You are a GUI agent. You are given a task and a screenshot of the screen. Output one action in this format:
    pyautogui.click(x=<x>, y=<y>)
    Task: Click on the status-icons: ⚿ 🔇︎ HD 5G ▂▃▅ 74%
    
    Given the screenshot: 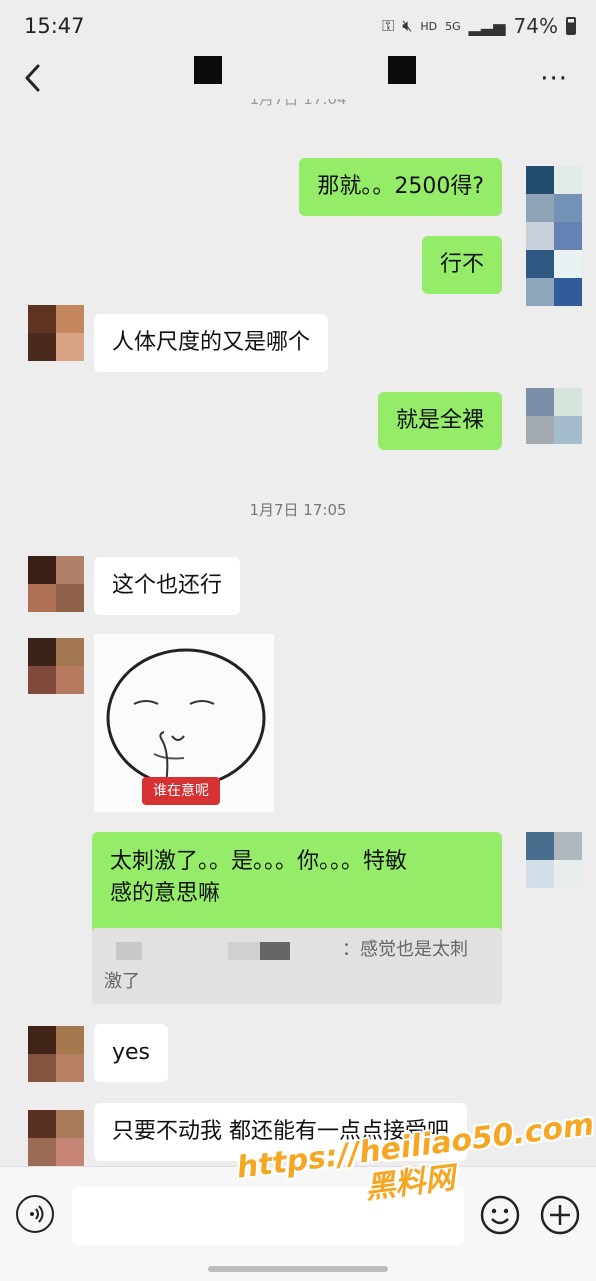 What is the action you would take?
    pyautogui.click(x=479, y=26)
    